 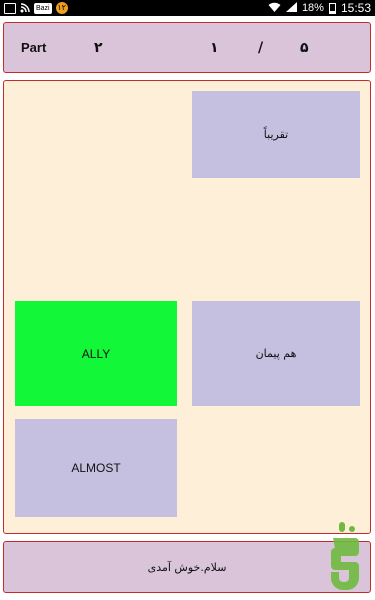 I want to click on word-card-almost-fa: تقریباً, so click(x=276, y=134).